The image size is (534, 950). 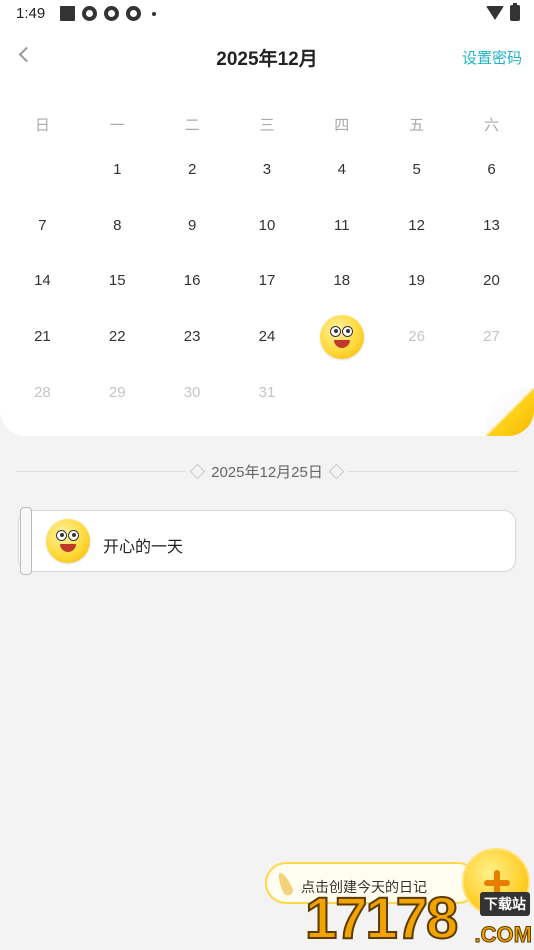 I want to click on calendar-day: 10, so click(x=267, y=226).